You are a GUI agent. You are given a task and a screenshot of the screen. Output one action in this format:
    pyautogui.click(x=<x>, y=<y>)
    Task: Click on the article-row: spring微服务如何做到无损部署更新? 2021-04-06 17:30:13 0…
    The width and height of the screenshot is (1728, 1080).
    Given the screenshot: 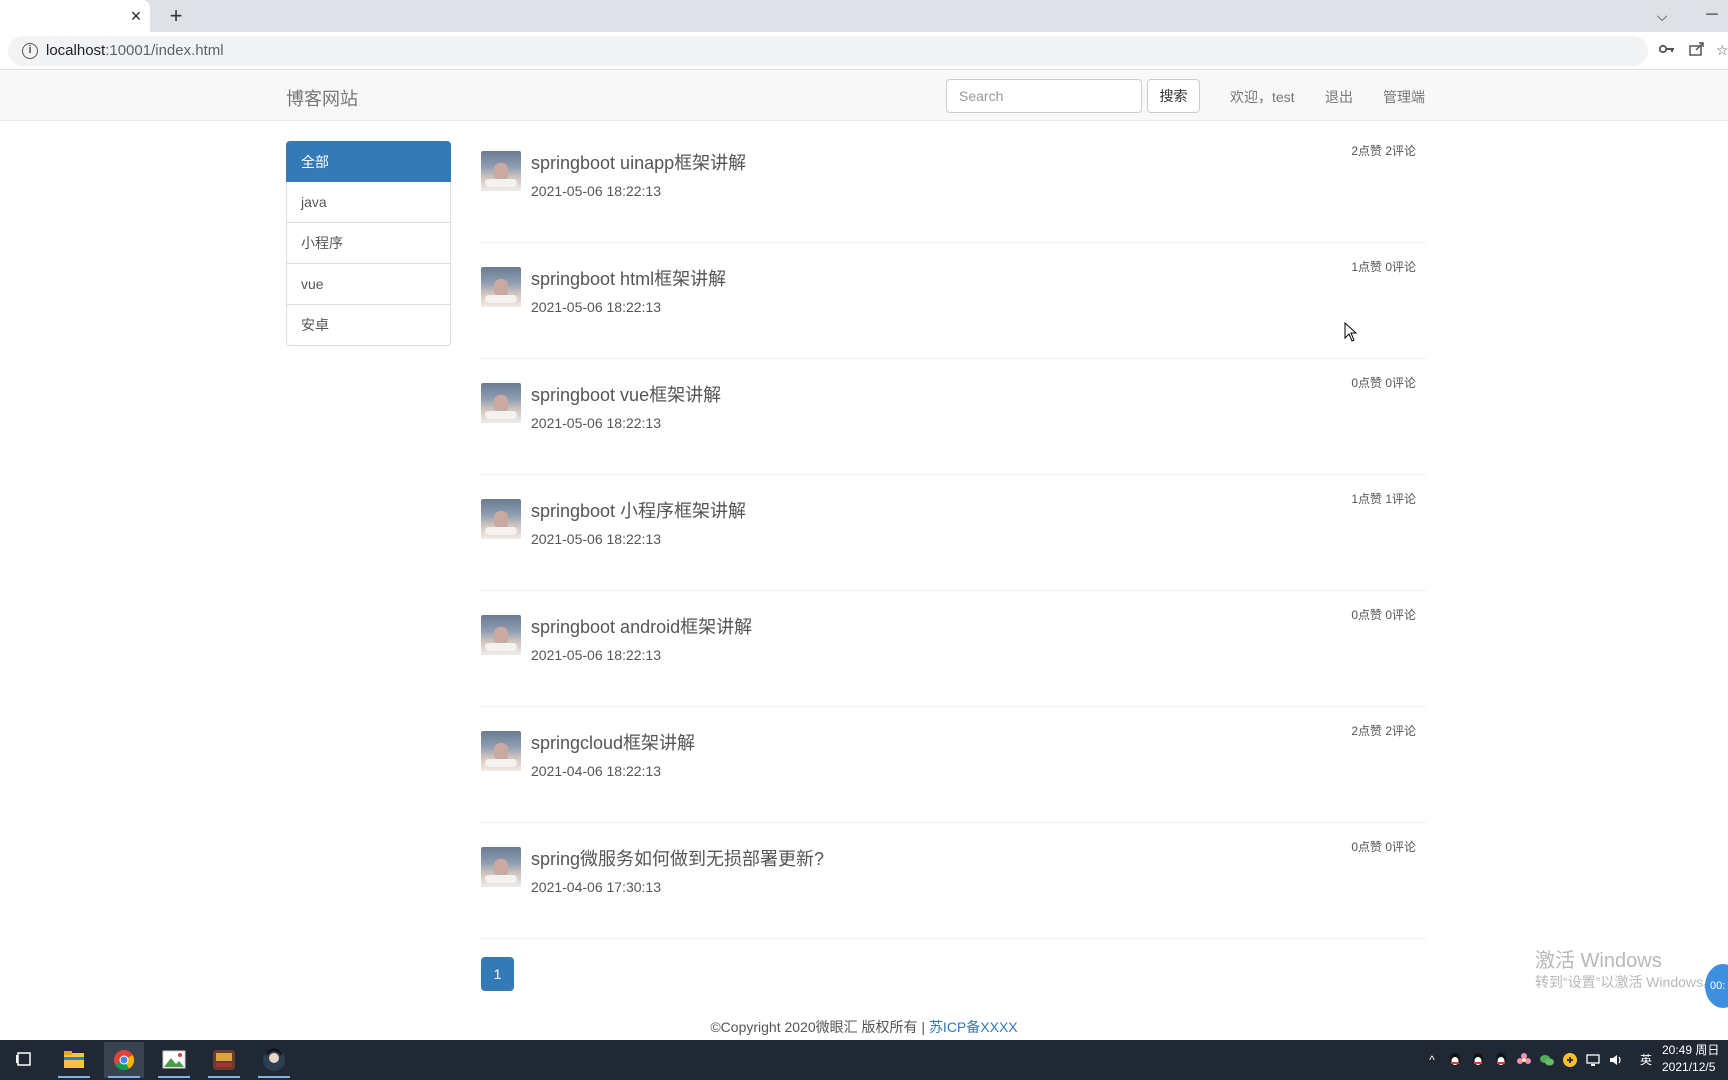 What is the action you would take?
    pyautogui.click(x=953, y=881)
    